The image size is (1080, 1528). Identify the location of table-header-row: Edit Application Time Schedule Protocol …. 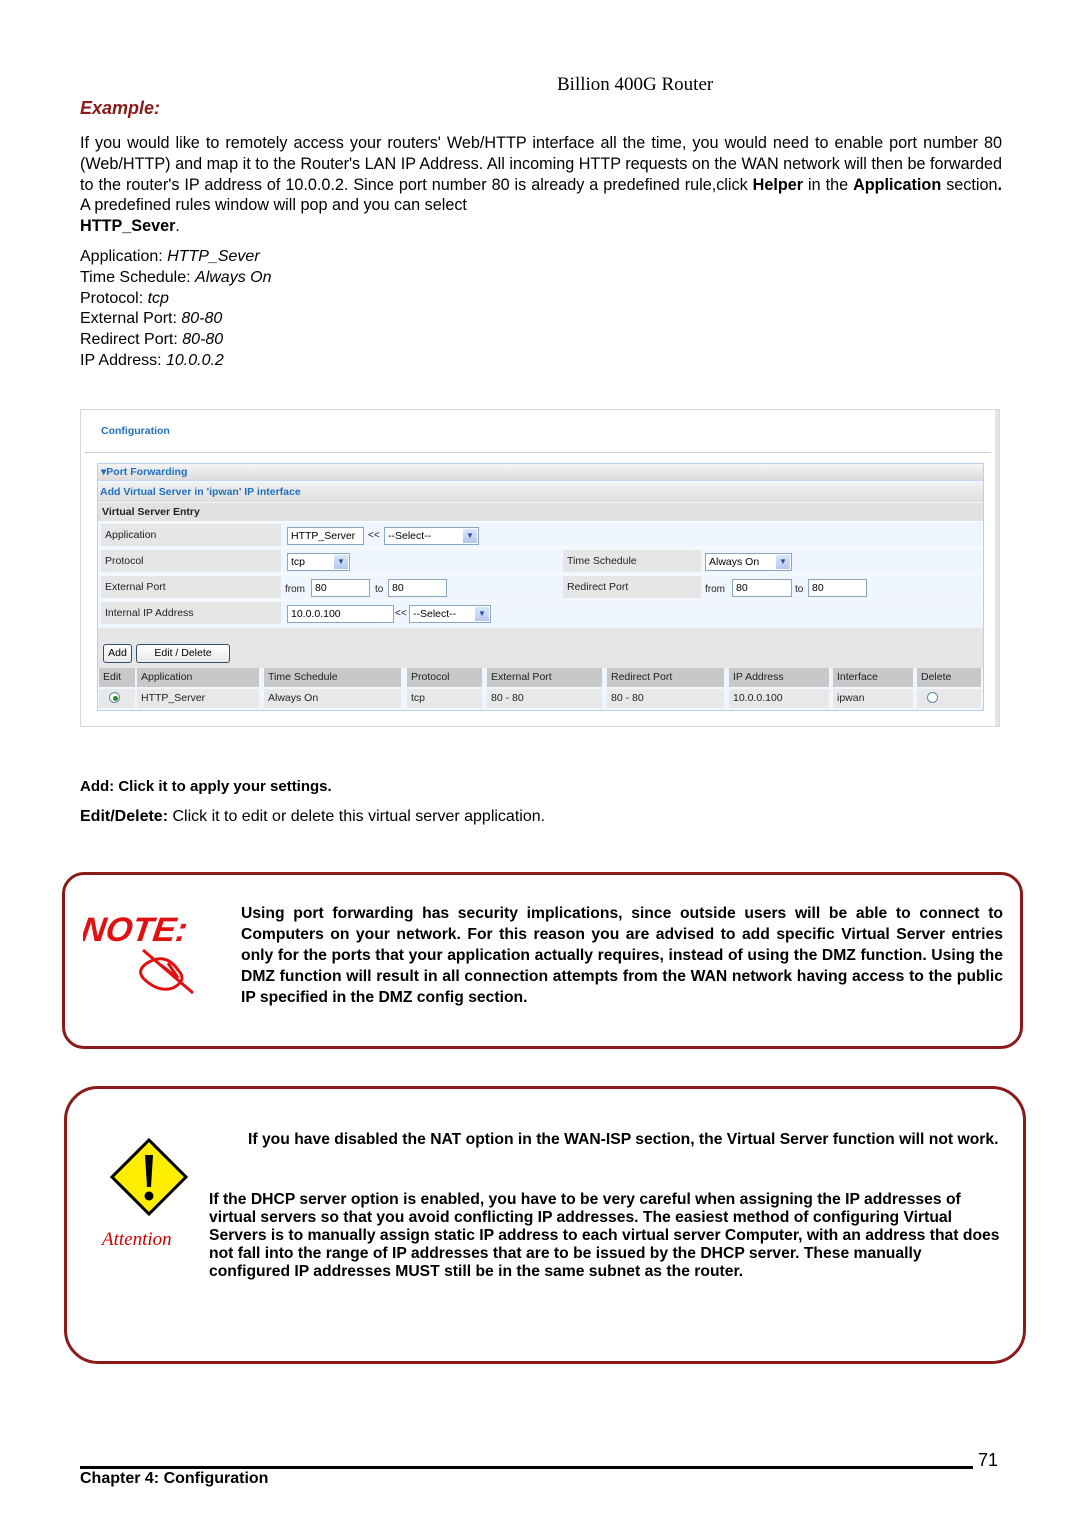
(540, 678).